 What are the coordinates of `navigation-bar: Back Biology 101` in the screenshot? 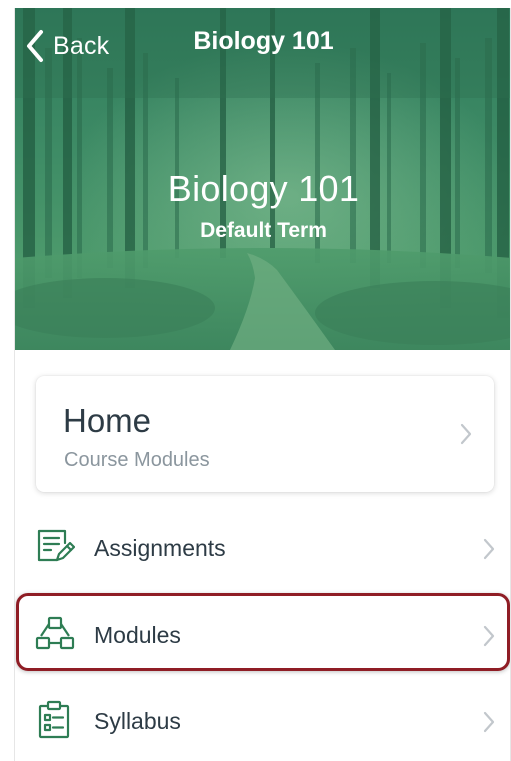 It's located at (262, 45).